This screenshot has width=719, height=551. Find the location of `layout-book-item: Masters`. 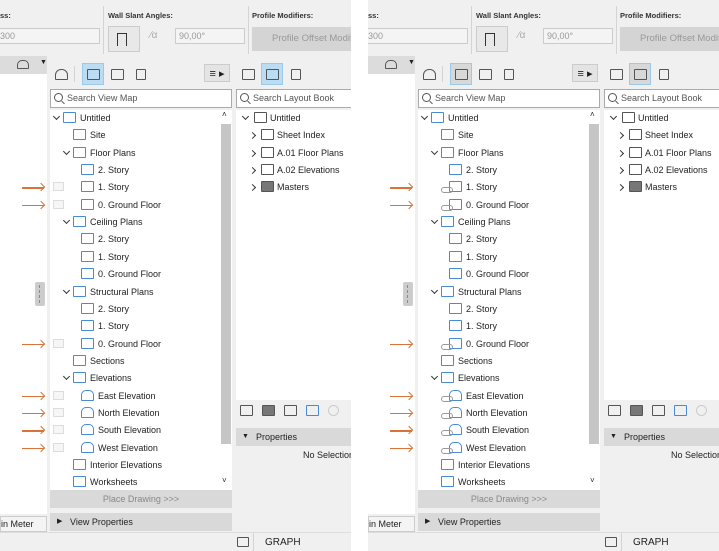

layout-book-item: Masters is located at coordinates (293, 187).